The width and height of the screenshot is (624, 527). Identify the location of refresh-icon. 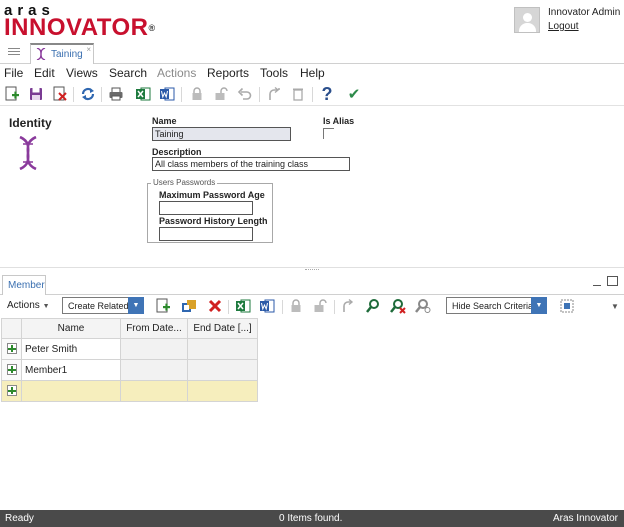
(88, 94).